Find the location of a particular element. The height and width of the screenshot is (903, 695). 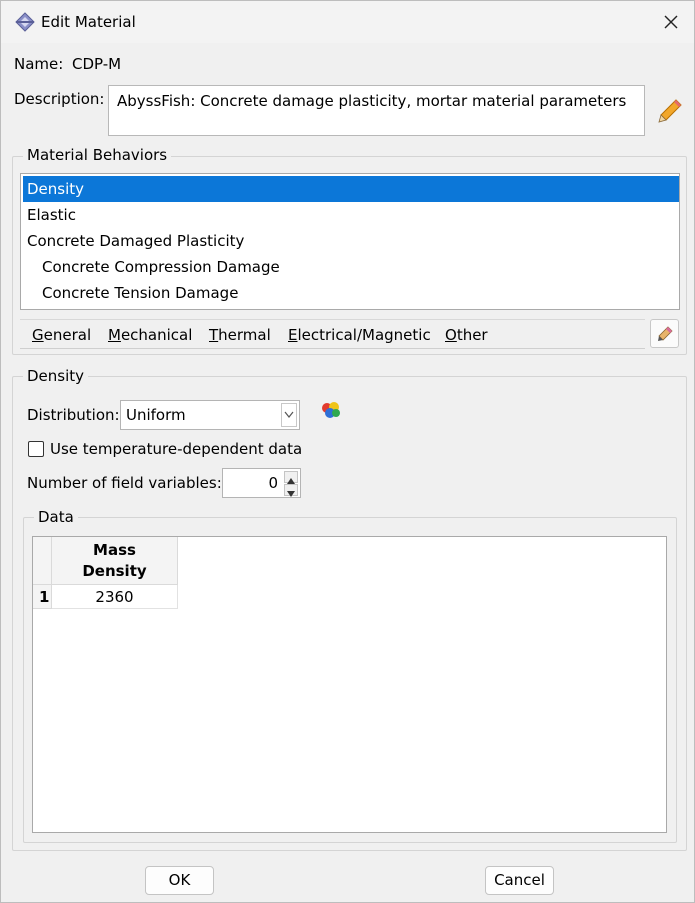

table-cell: 2360 is located at coordinates (115, 597).